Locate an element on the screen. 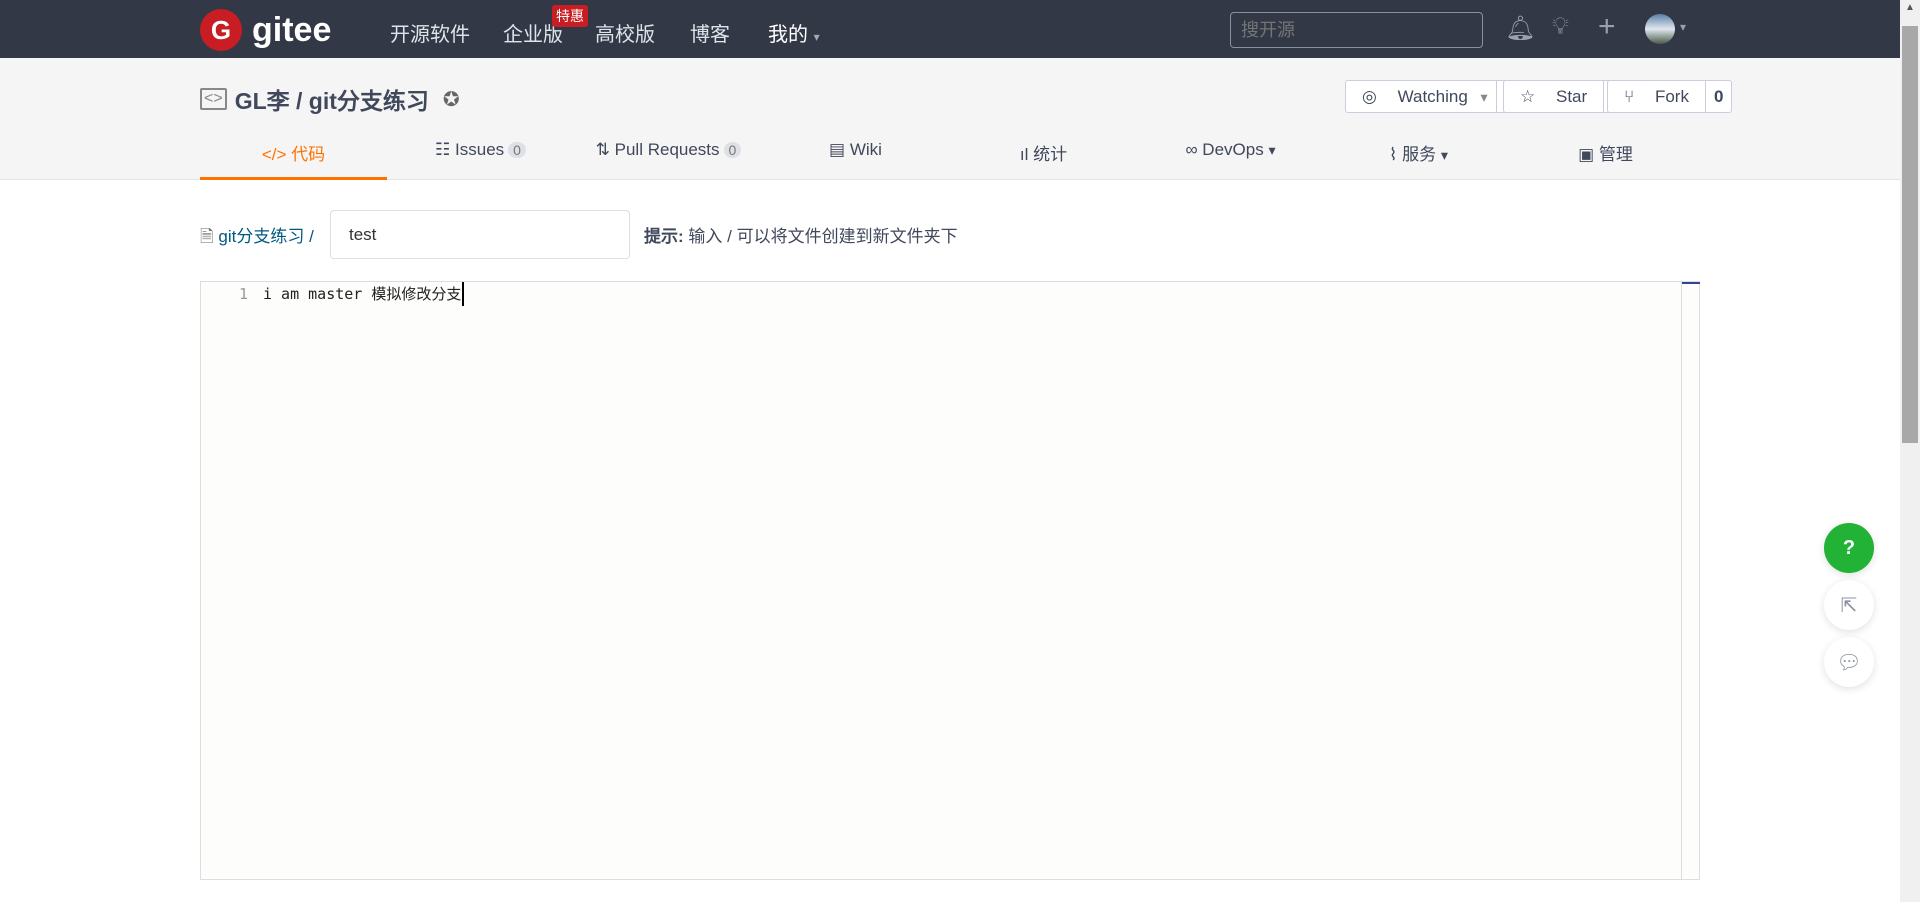 This screenshot has height=902, width=1920. issues-icon: ☷ is located at coordinates (443, 149).